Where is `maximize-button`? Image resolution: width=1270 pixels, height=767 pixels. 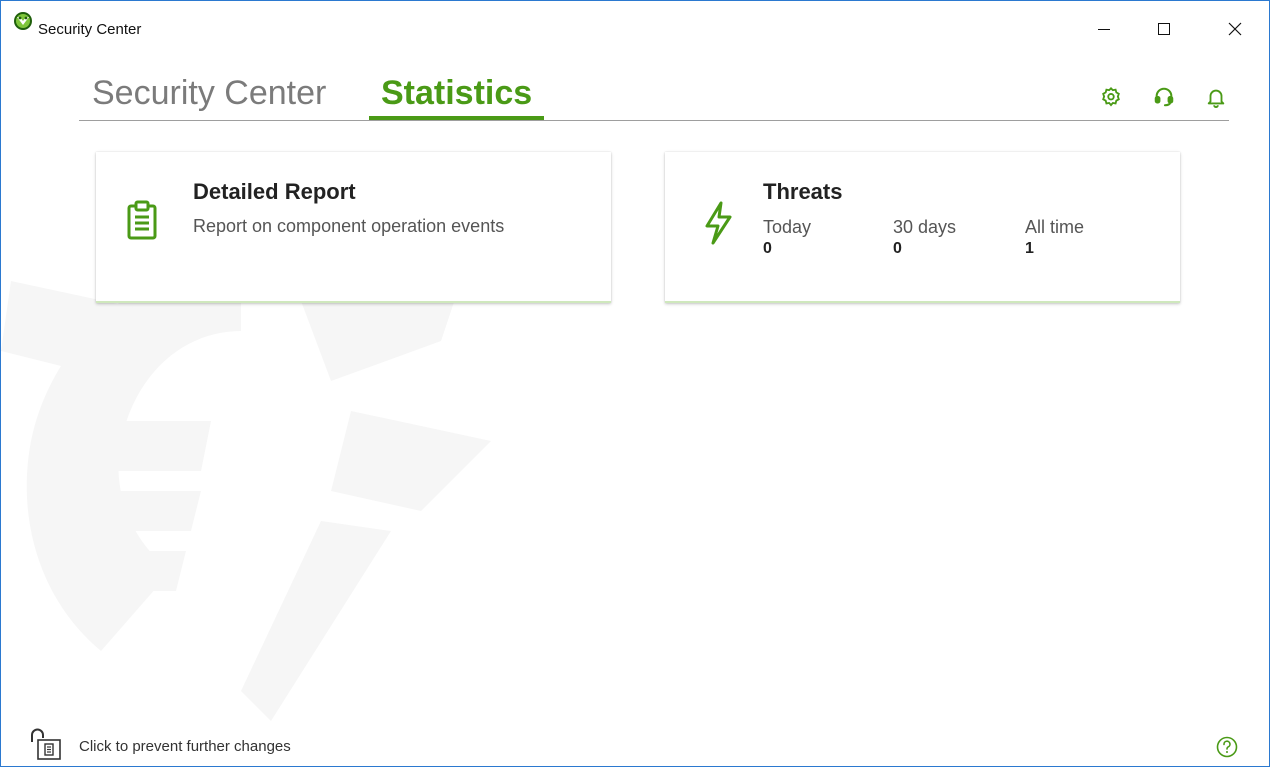
maximize-button is located at coordinates (1164, 29).